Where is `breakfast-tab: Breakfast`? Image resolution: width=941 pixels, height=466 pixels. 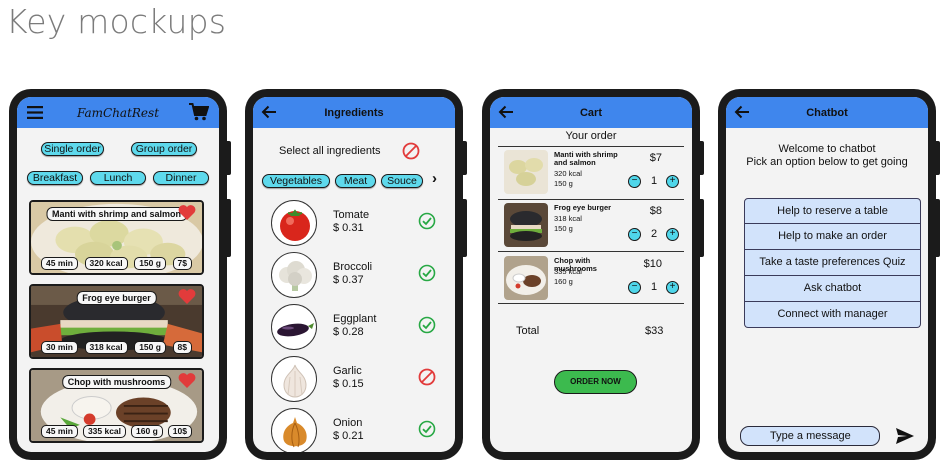 breakfast-tab: Breakfast is located at coordinates (55, 178).